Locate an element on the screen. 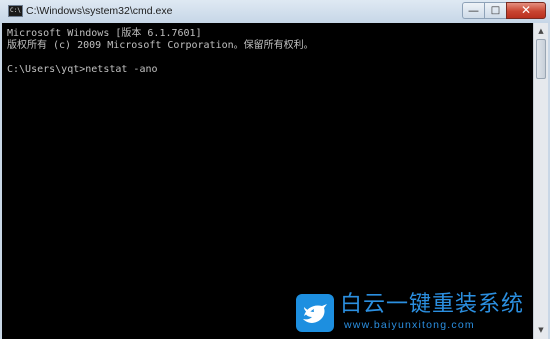 This screenshot has height=339, width=550. watermark-title: 白云一键重装系统 is located at coordinates (432, 304).